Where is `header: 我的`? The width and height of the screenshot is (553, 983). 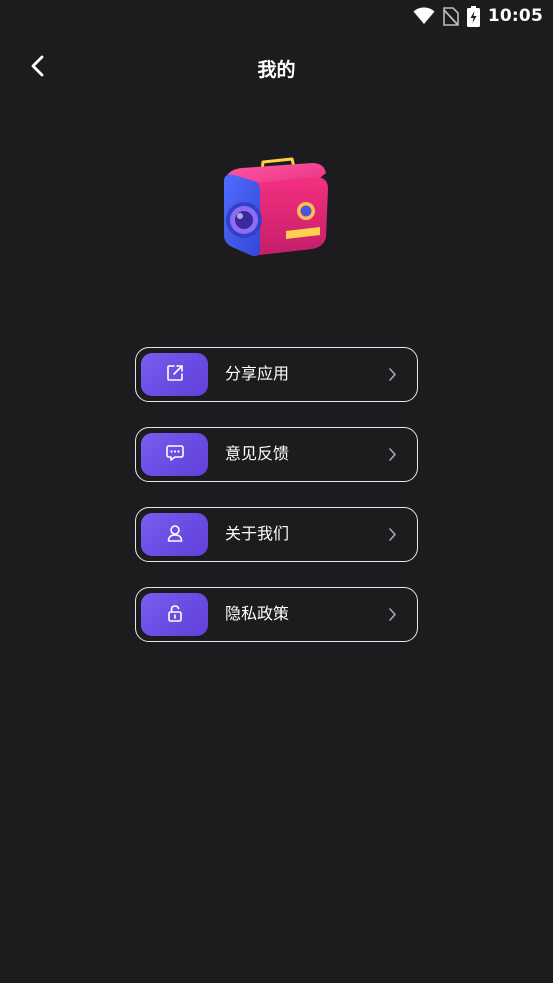 header: 我的 is located at coordinates (276, 68).